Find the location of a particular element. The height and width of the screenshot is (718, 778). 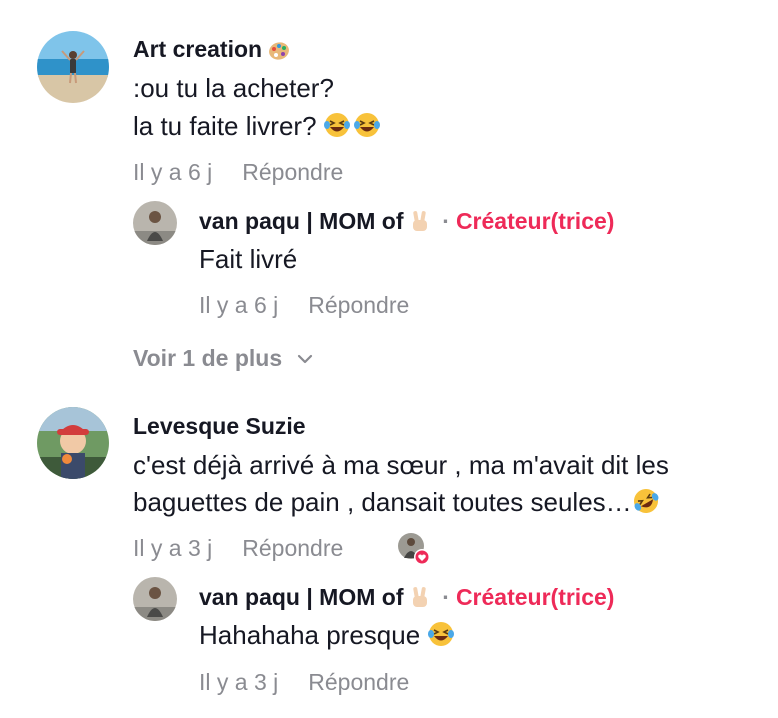

comment-time: Il y a 6 j is located at coordinates (173, 172).